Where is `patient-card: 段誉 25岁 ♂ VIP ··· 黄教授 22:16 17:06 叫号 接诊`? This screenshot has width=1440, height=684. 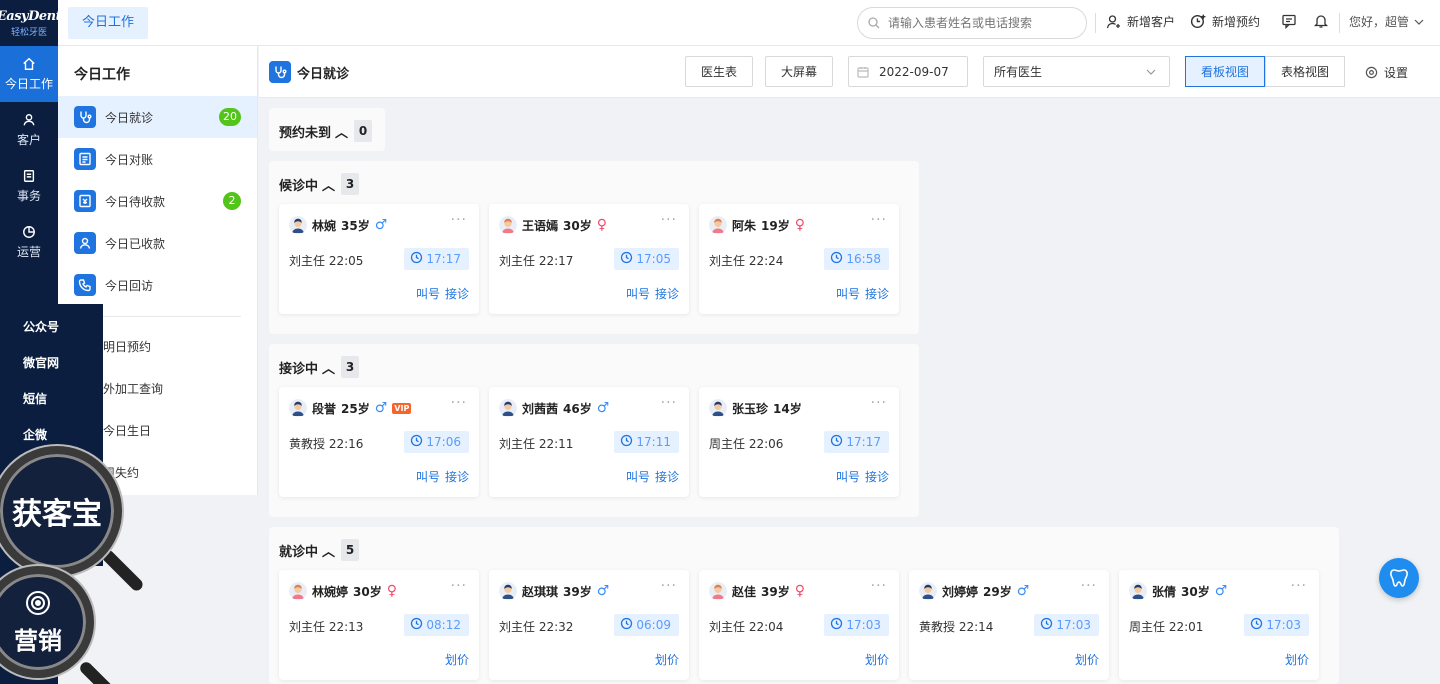
patient-card: 段誉 25岁 ♂ VIP ··· 黄教授 22:16 17:06 叫号 接诊 is located at coordinates (379, 442).